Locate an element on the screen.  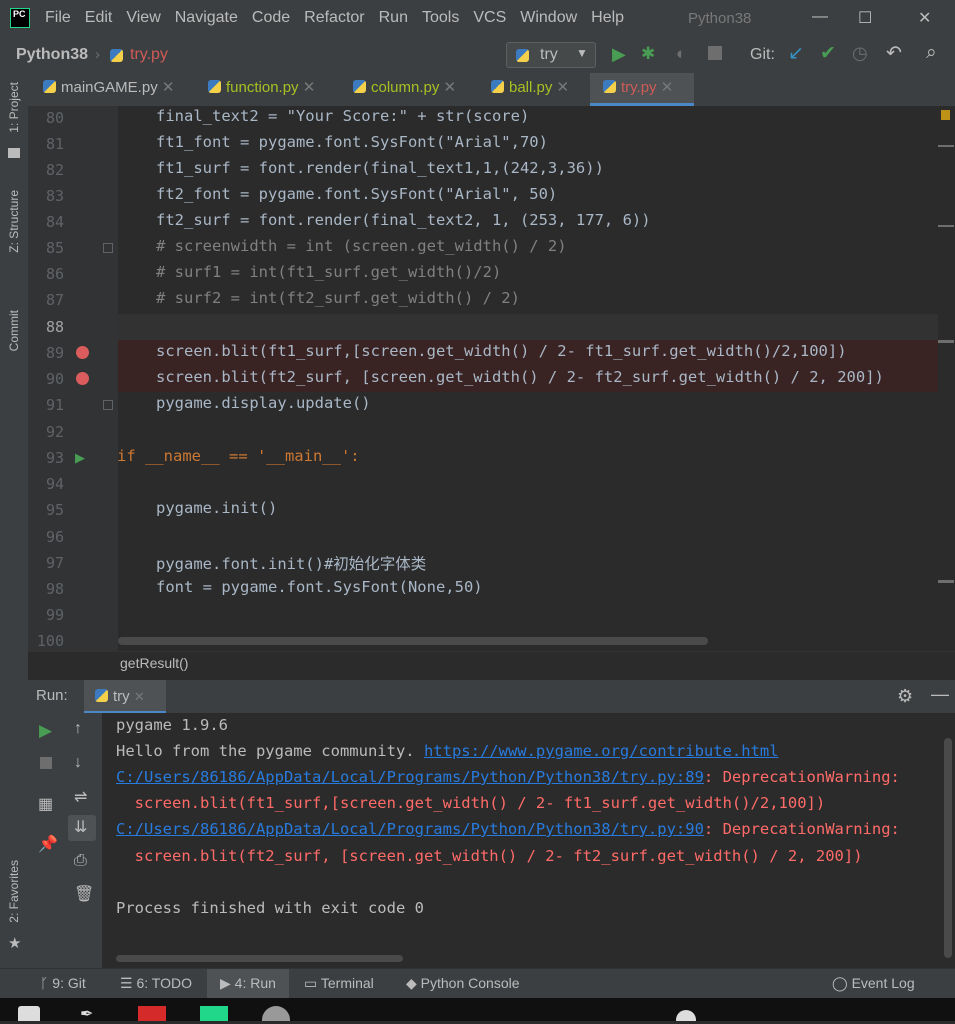
tab-try: try.py ✕ is located at coordinates (638, 87).